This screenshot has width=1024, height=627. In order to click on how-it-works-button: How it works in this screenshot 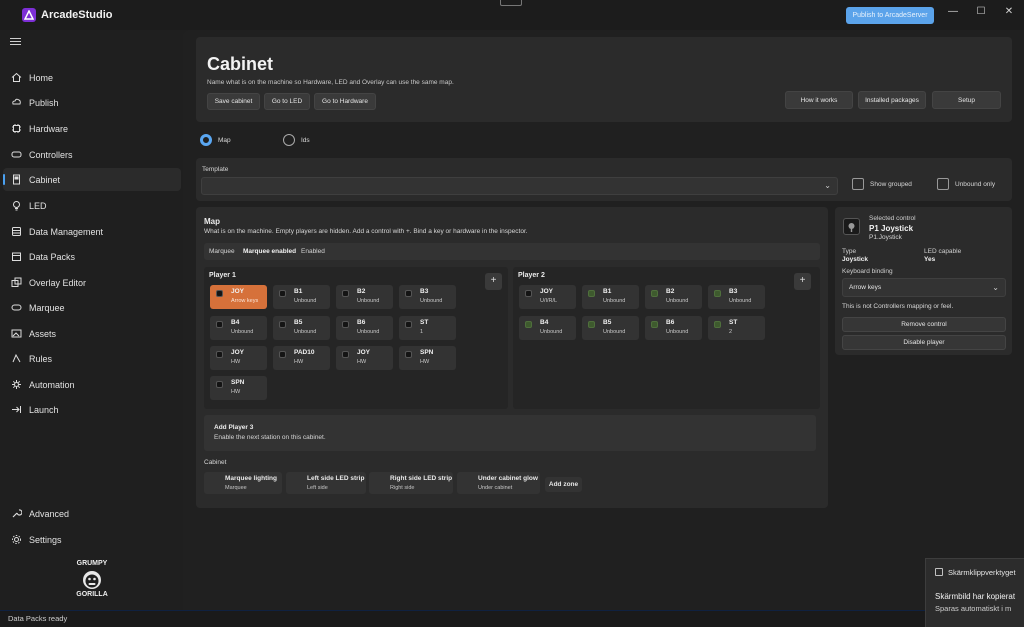, I will do `click(819, 100)`.